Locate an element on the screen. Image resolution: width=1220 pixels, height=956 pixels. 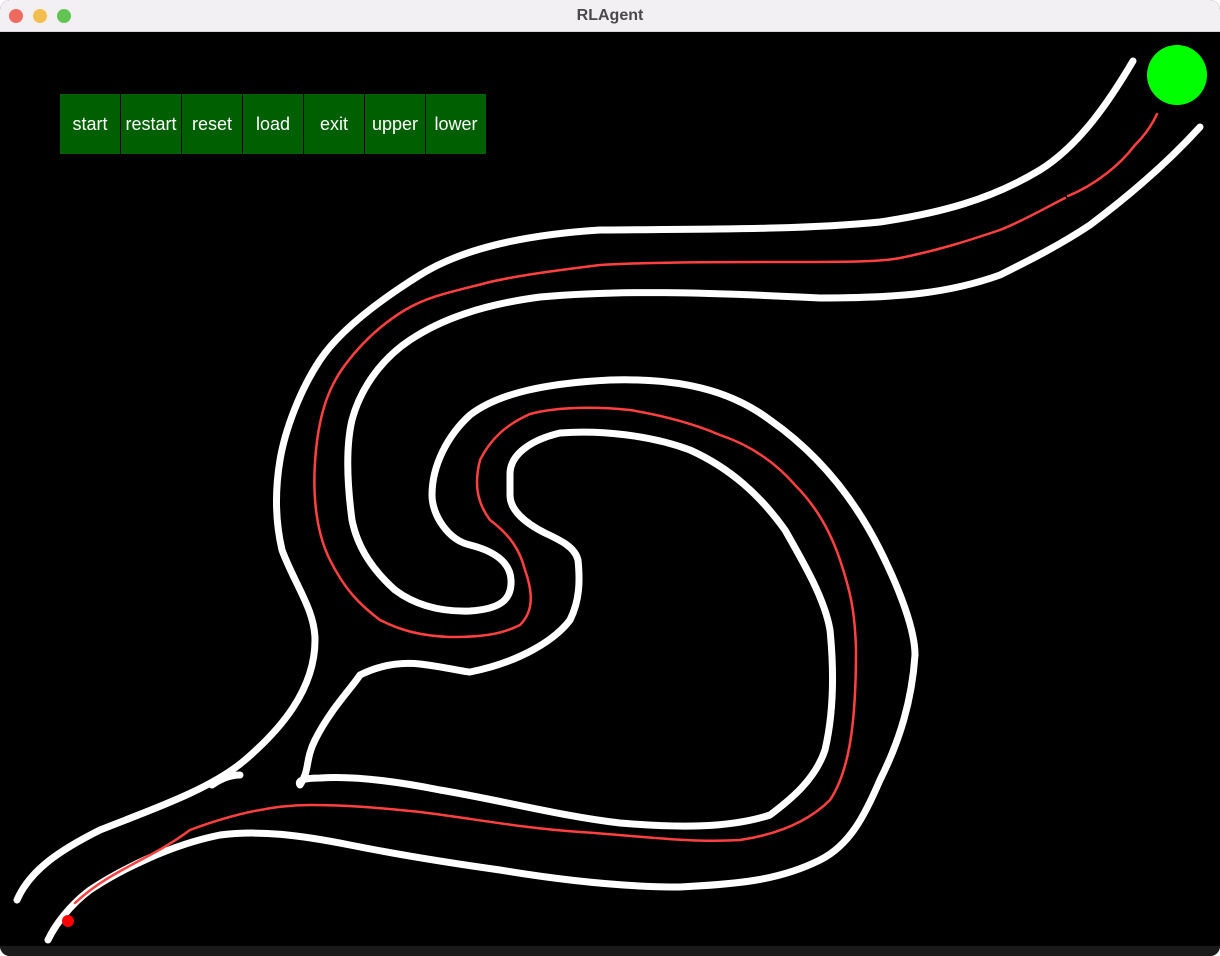
exit-button: exit is located at coordinates (334, 124).